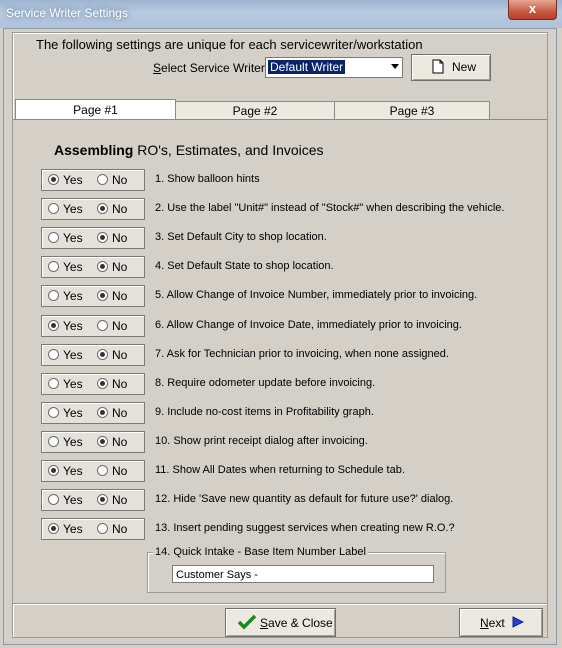  Describe the element at coordinates (95, 109) in the screenshot. I see `tab-page-1: Page #1` at that location.